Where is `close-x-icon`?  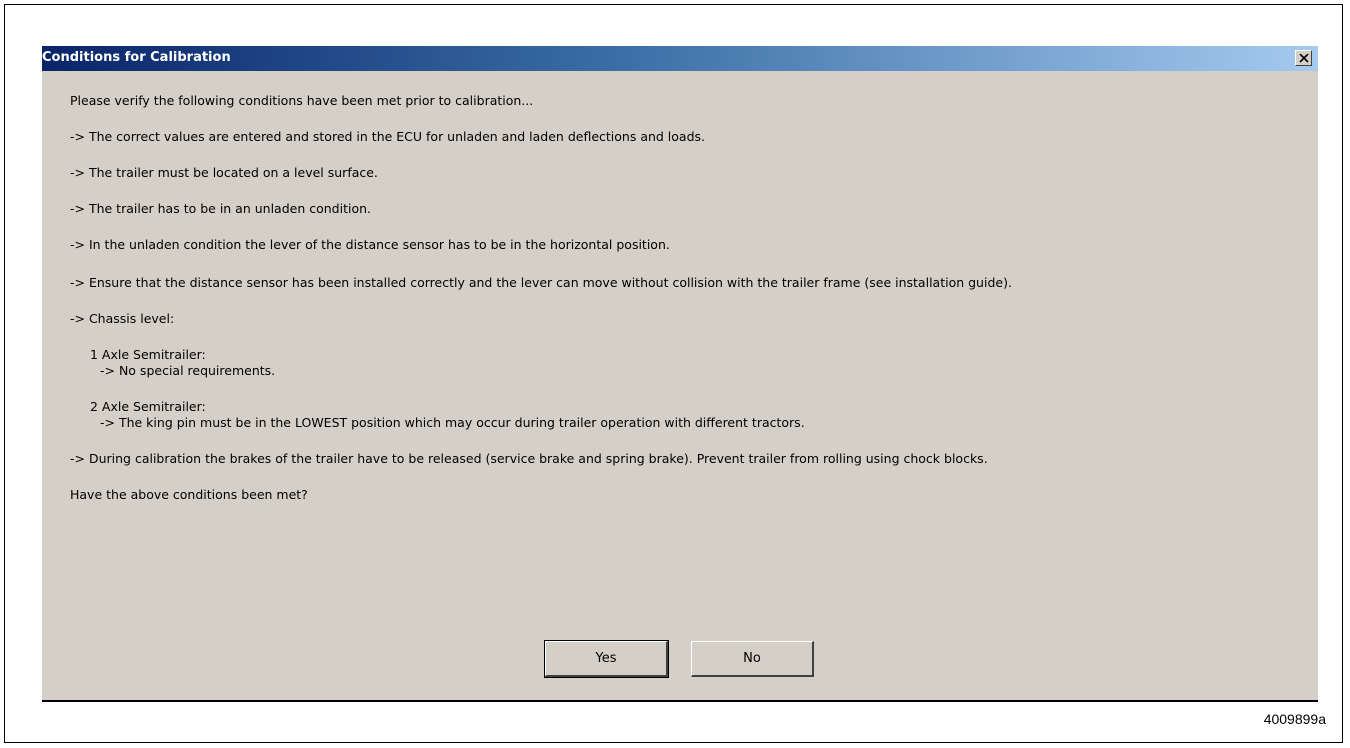
close-x-icon is located at coordinates (1304, 58).